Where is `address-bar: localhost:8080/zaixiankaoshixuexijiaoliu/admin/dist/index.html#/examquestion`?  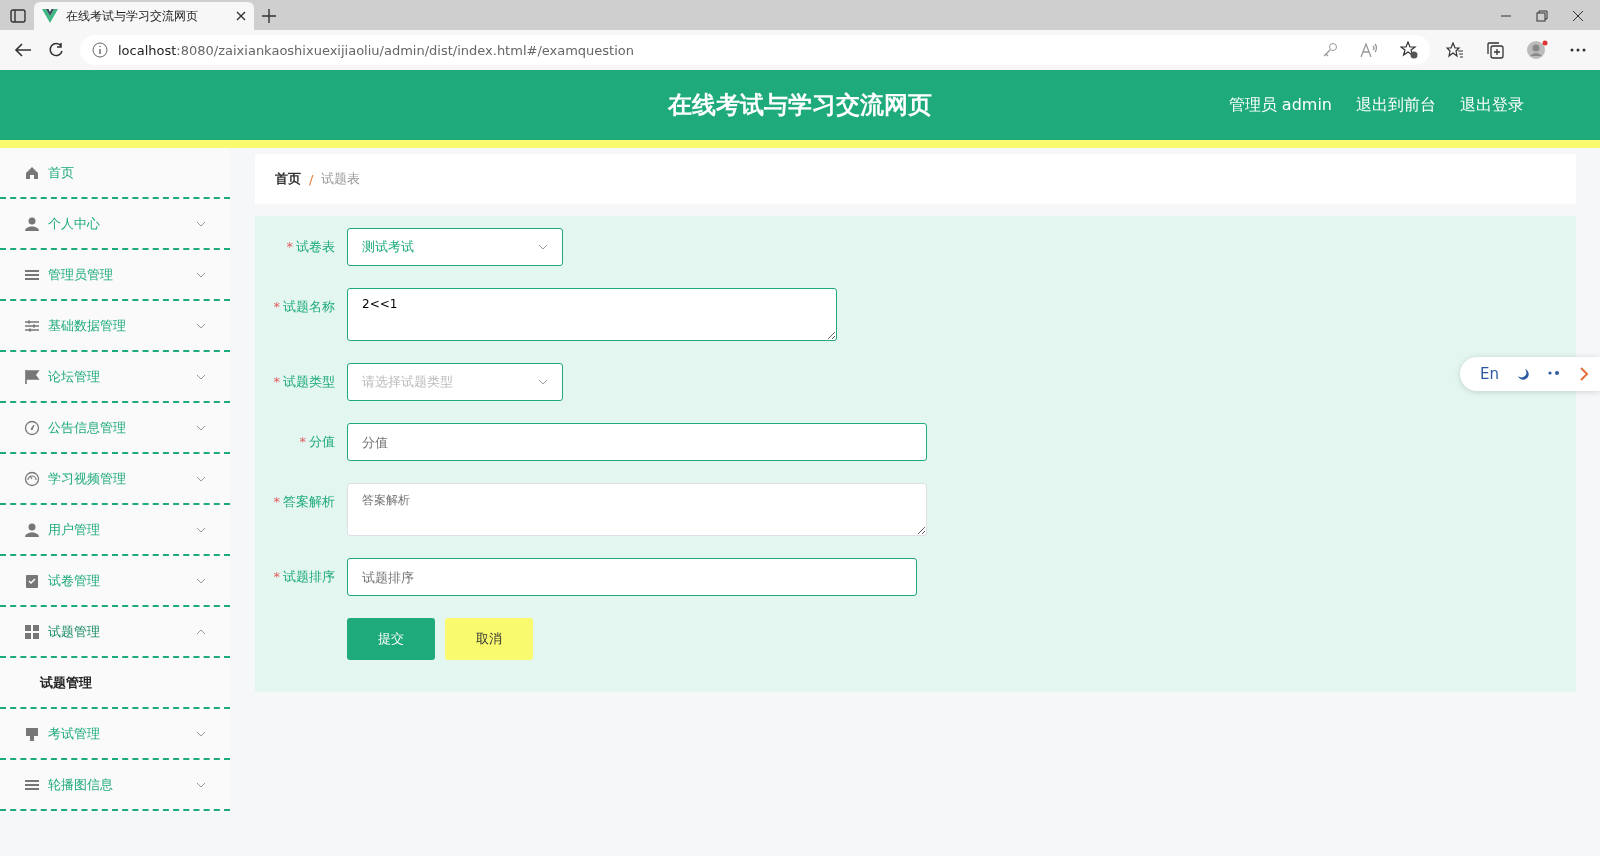 address-bar: localhost:8080/zaixiankaoshixuexijiaoliu/admin/dist/index.html#/examquestion is located at coordinates (755, 50).